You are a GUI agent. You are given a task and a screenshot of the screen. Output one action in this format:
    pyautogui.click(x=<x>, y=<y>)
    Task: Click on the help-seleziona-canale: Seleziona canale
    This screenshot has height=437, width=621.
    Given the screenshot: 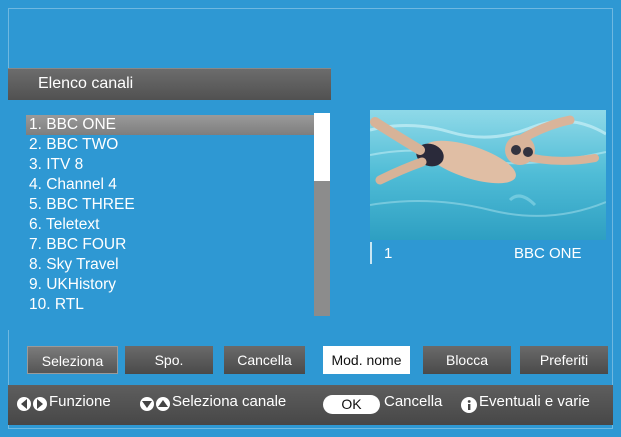 What is the action you would take?
    pyautogui.click(x=229, y=401)
    